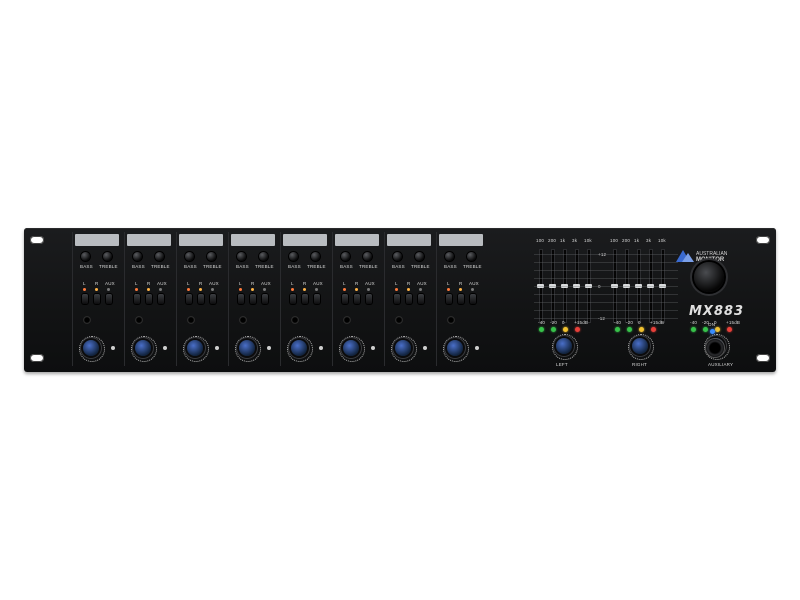 This screenshot has width=800, height=600. Describe the element at coordinates (639, 322) in the screenshot. I see `meter-led-label: 0` at that location.